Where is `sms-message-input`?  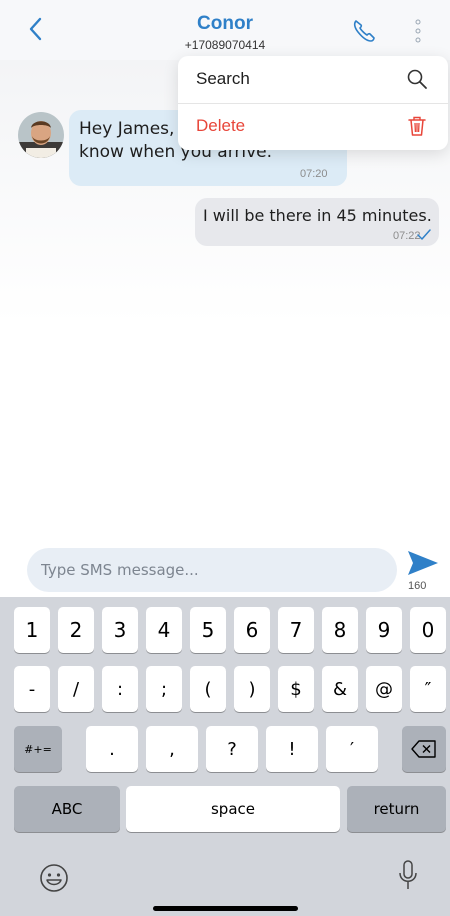
sms-message-input is located at coordinates (212, 570).